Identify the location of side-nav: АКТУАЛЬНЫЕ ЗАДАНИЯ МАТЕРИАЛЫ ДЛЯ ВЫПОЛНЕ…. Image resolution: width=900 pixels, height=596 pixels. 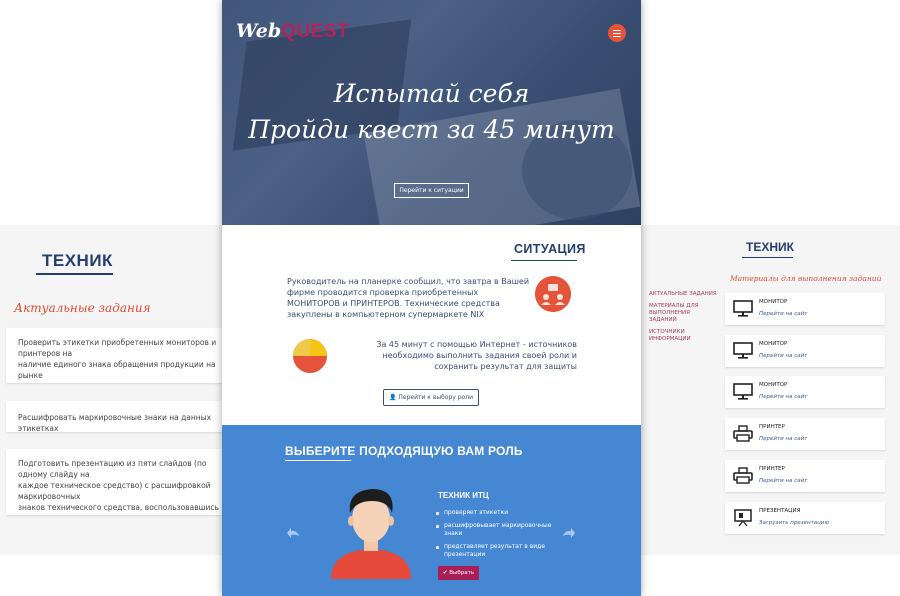
(684, 319).